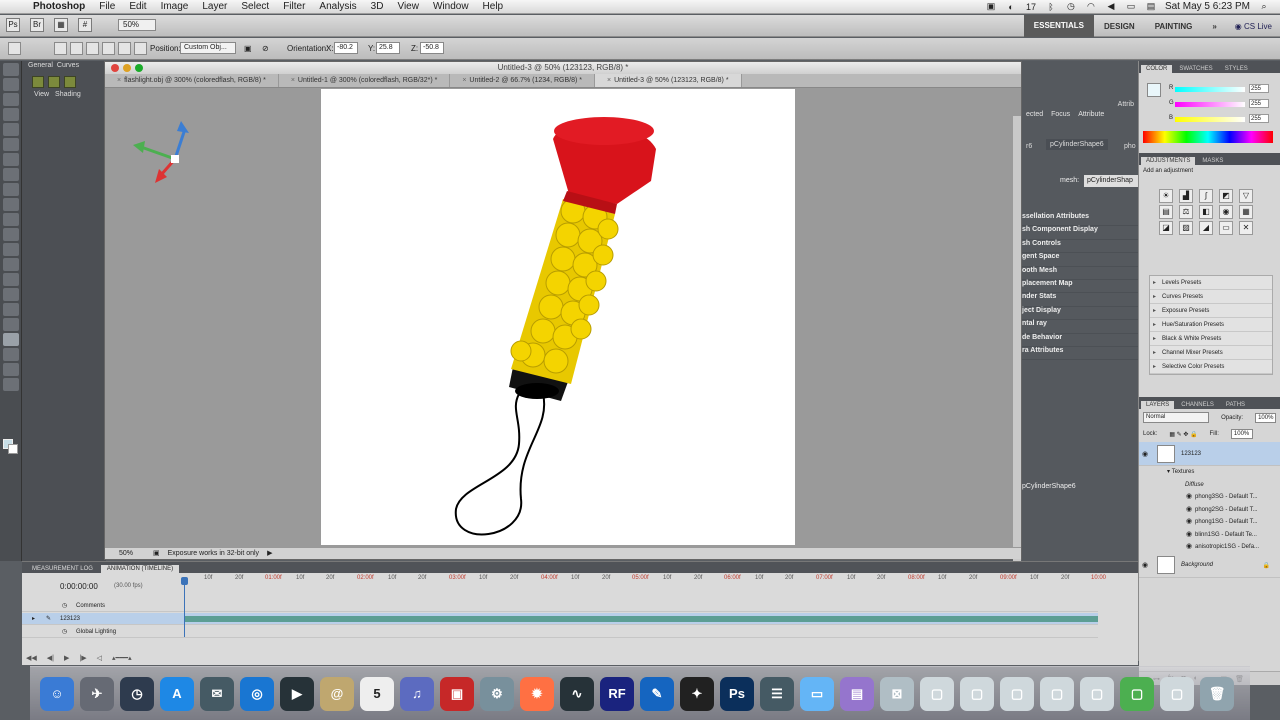 This screenshot has height=720, width=1280. Describe the element at coordinates (1210, 89) in the screenshot. I see `channel-r-slider` at that location.